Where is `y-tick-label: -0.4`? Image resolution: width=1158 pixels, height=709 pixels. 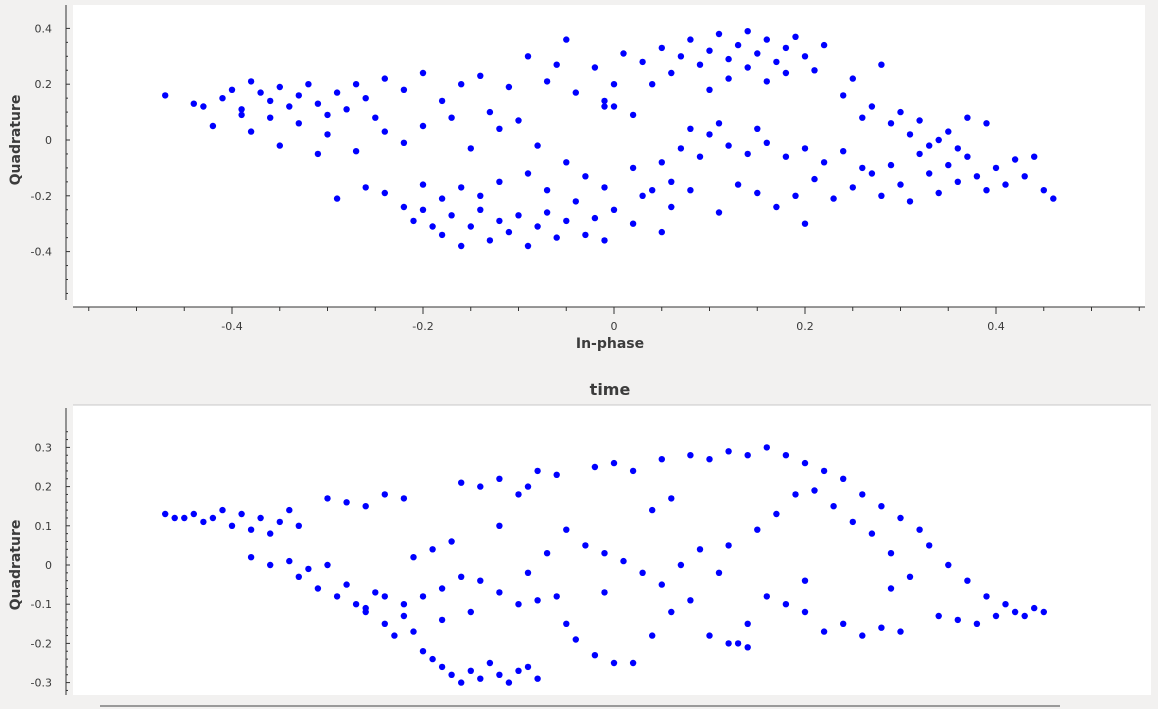
y-tick-label: -0.4 is located at coordinates (41, 252).